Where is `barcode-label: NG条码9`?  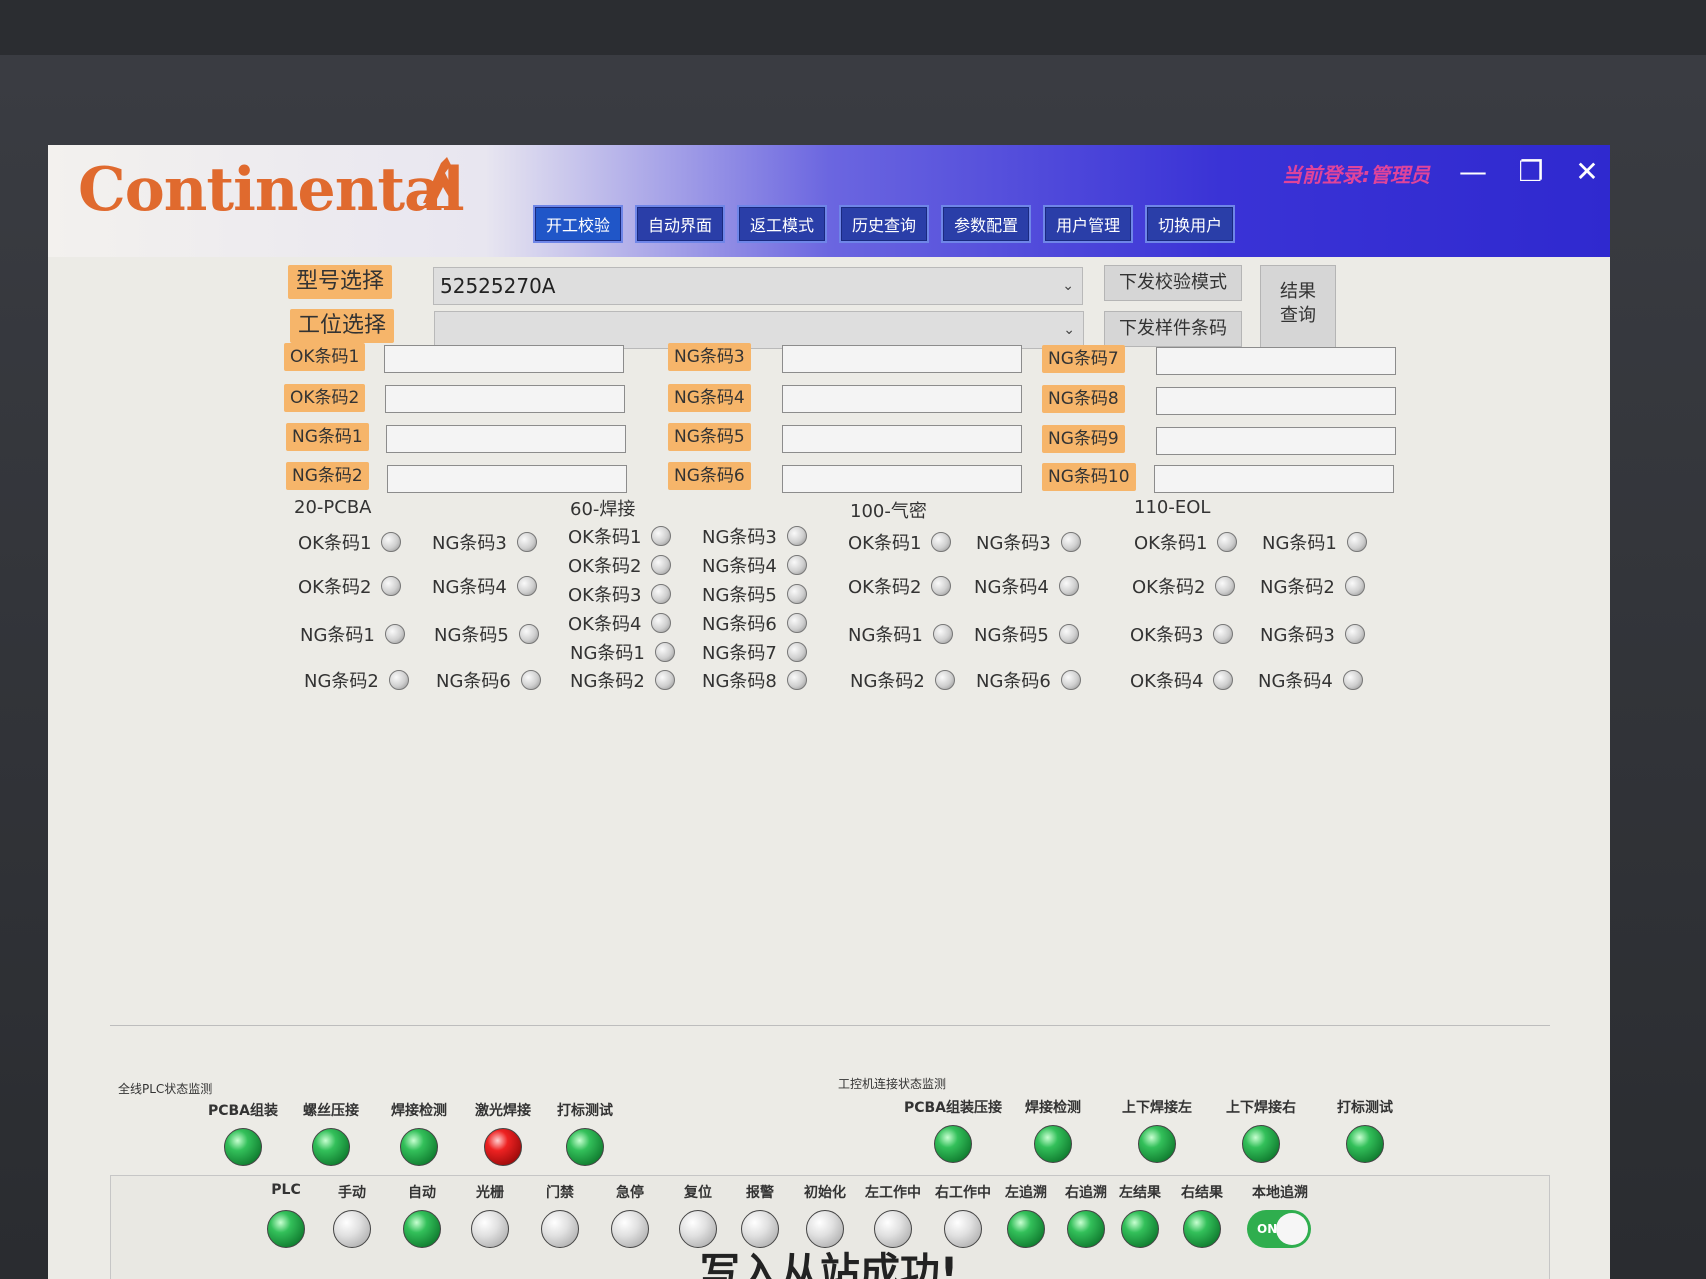 barcode-label: NG条码9 is located at coordinates (1083, 439).